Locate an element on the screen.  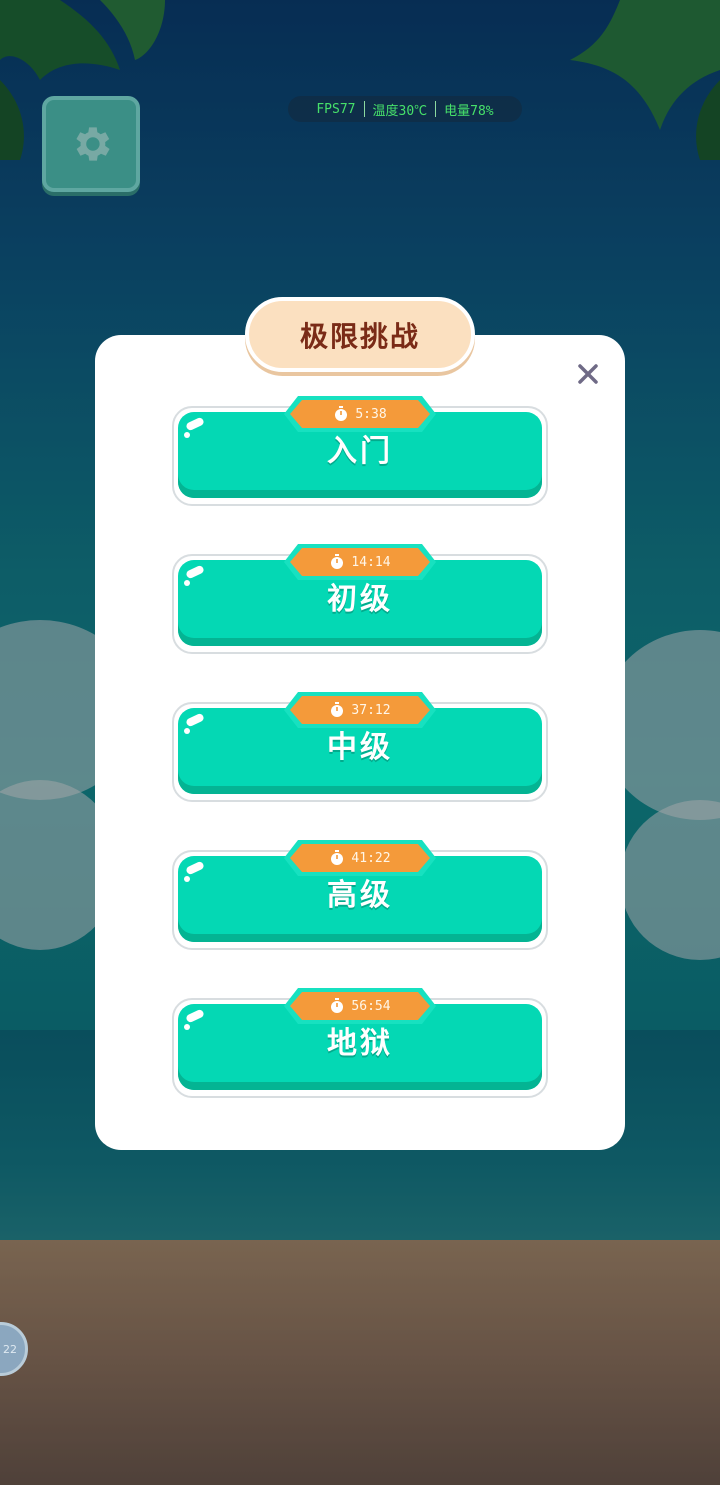
level-button-elementary: 初级 14:14 is located at coordinates (360, 599).